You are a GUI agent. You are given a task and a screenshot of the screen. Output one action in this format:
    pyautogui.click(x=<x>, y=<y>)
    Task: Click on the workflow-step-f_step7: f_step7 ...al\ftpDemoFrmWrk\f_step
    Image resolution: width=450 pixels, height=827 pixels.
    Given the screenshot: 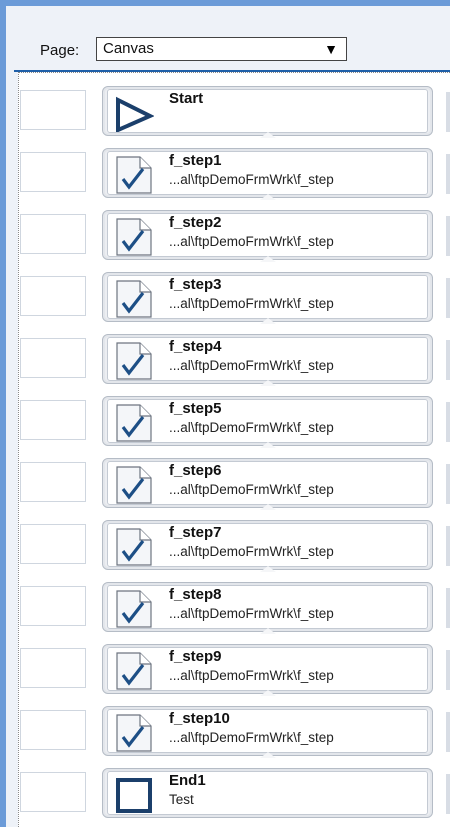 What is the action you would take?
    pyautogui.click(x=267, y=546)
    